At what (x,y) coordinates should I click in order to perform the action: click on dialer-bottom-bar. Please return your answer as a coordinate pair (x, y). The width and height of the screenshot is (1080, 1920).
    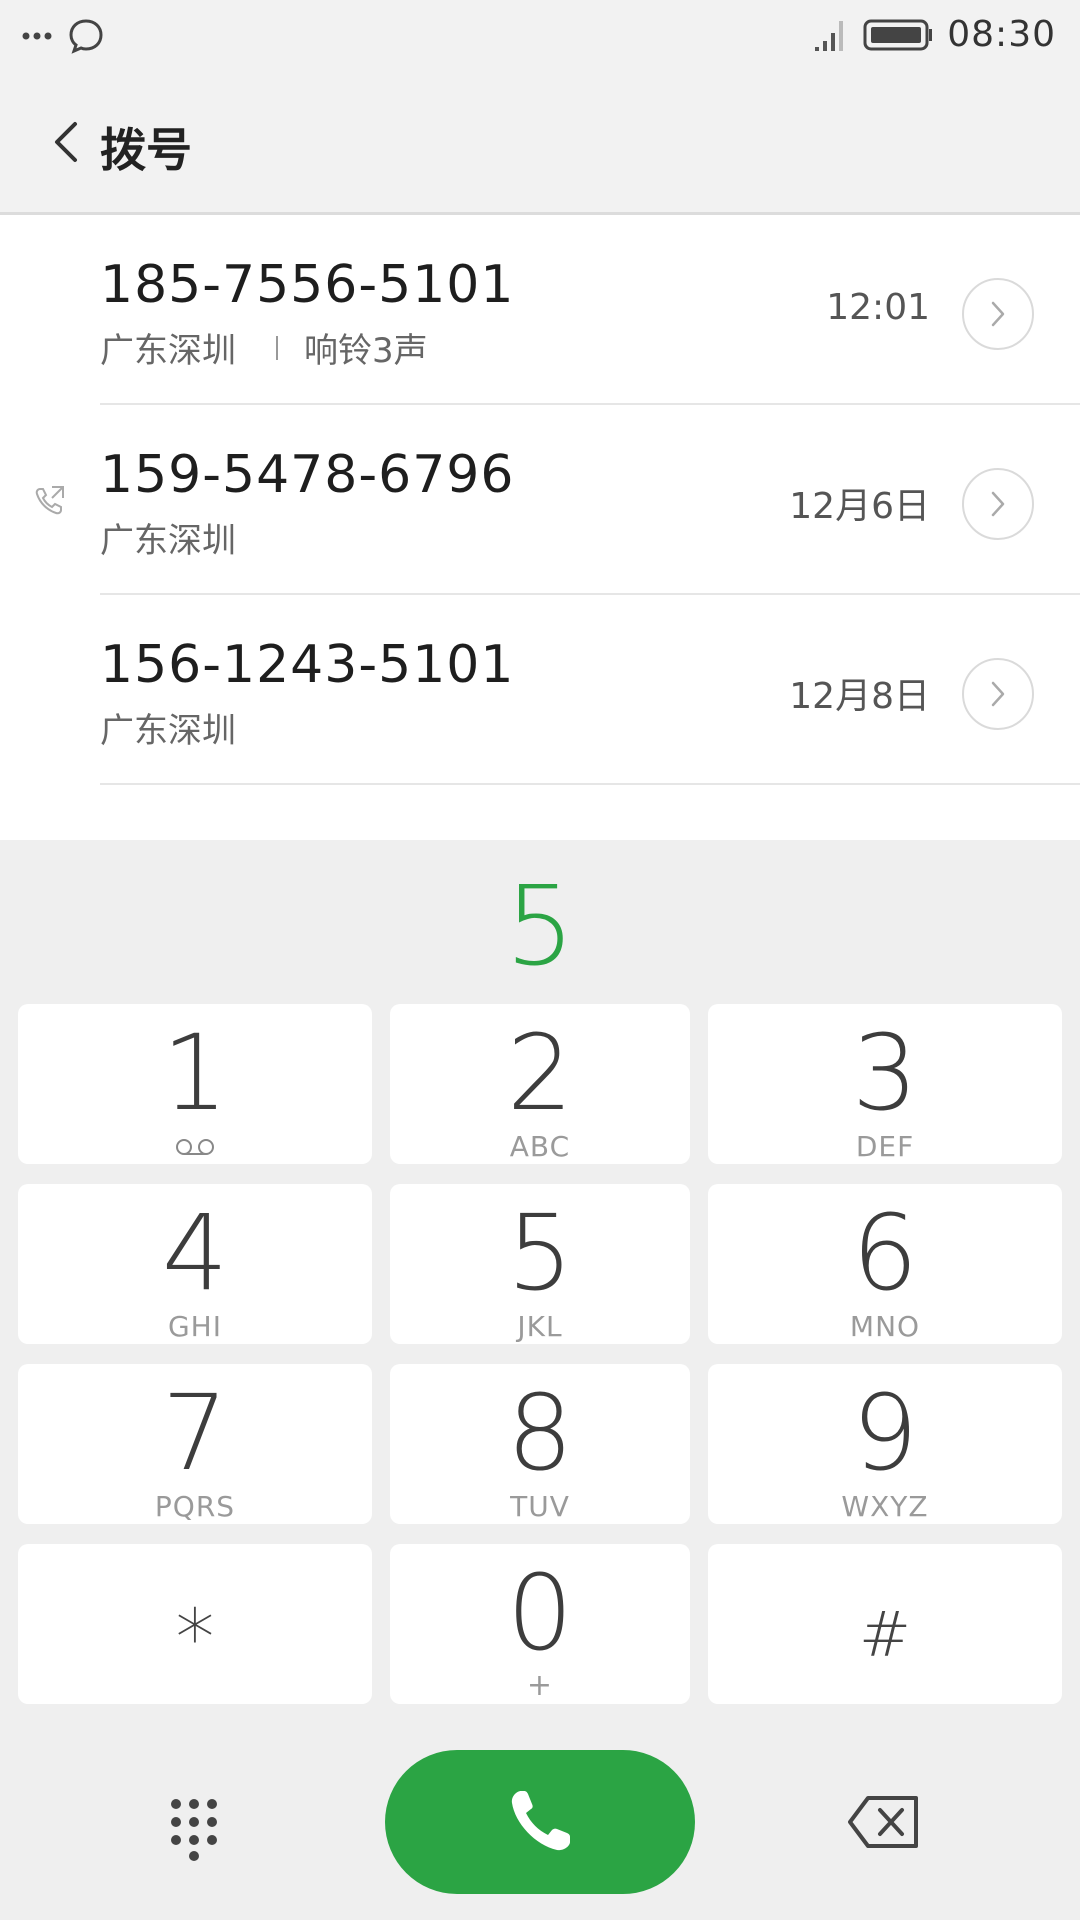
    Looking at the image, I should click on (540, 1830).